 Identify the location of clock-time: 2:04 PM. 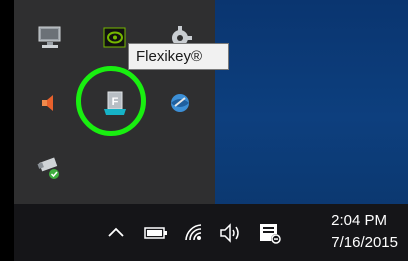
(359, 220).